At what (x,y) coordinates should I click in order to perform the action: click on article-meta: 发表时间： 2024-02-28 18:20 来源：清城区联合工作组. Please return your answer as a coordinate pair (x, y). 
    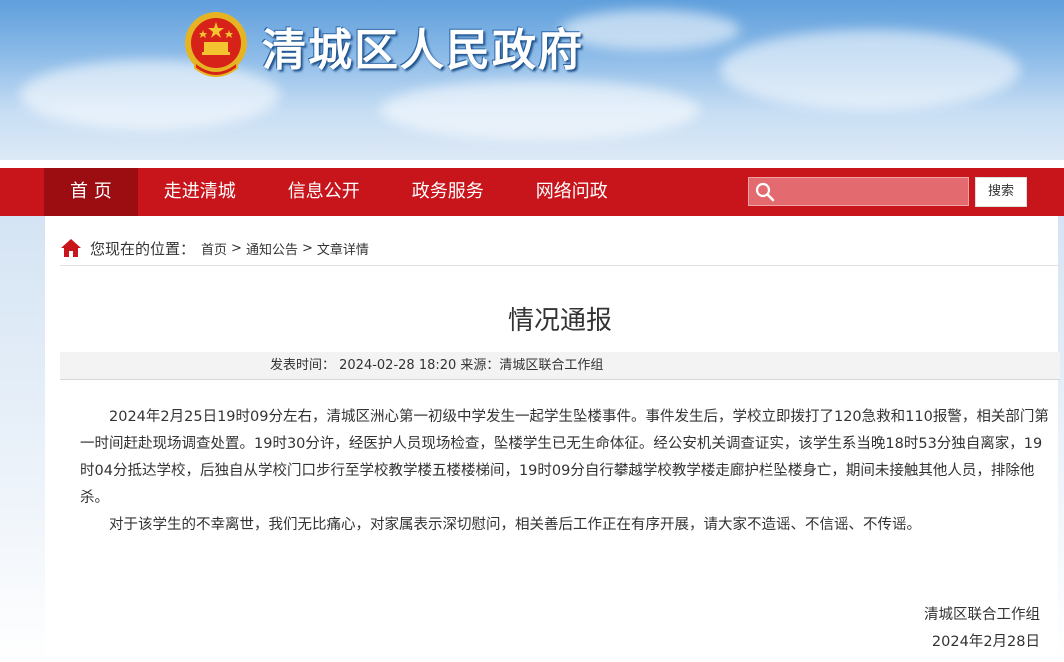
    Looking at the image, I should click on (437, 365).